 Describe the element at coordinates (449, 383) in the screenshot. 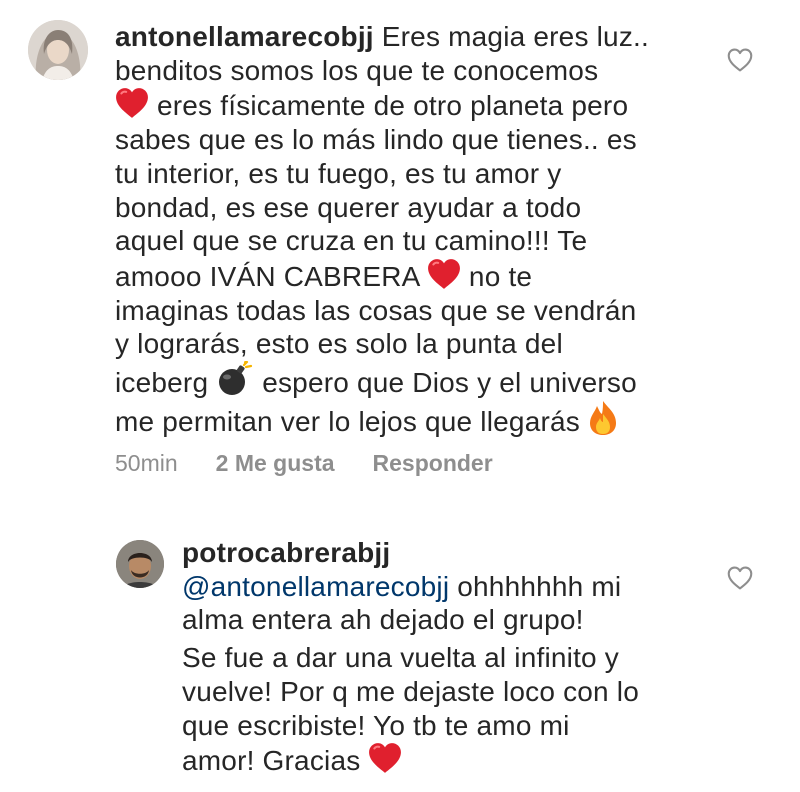

I see `comment-line: espero que Dios y el universo` at that location.